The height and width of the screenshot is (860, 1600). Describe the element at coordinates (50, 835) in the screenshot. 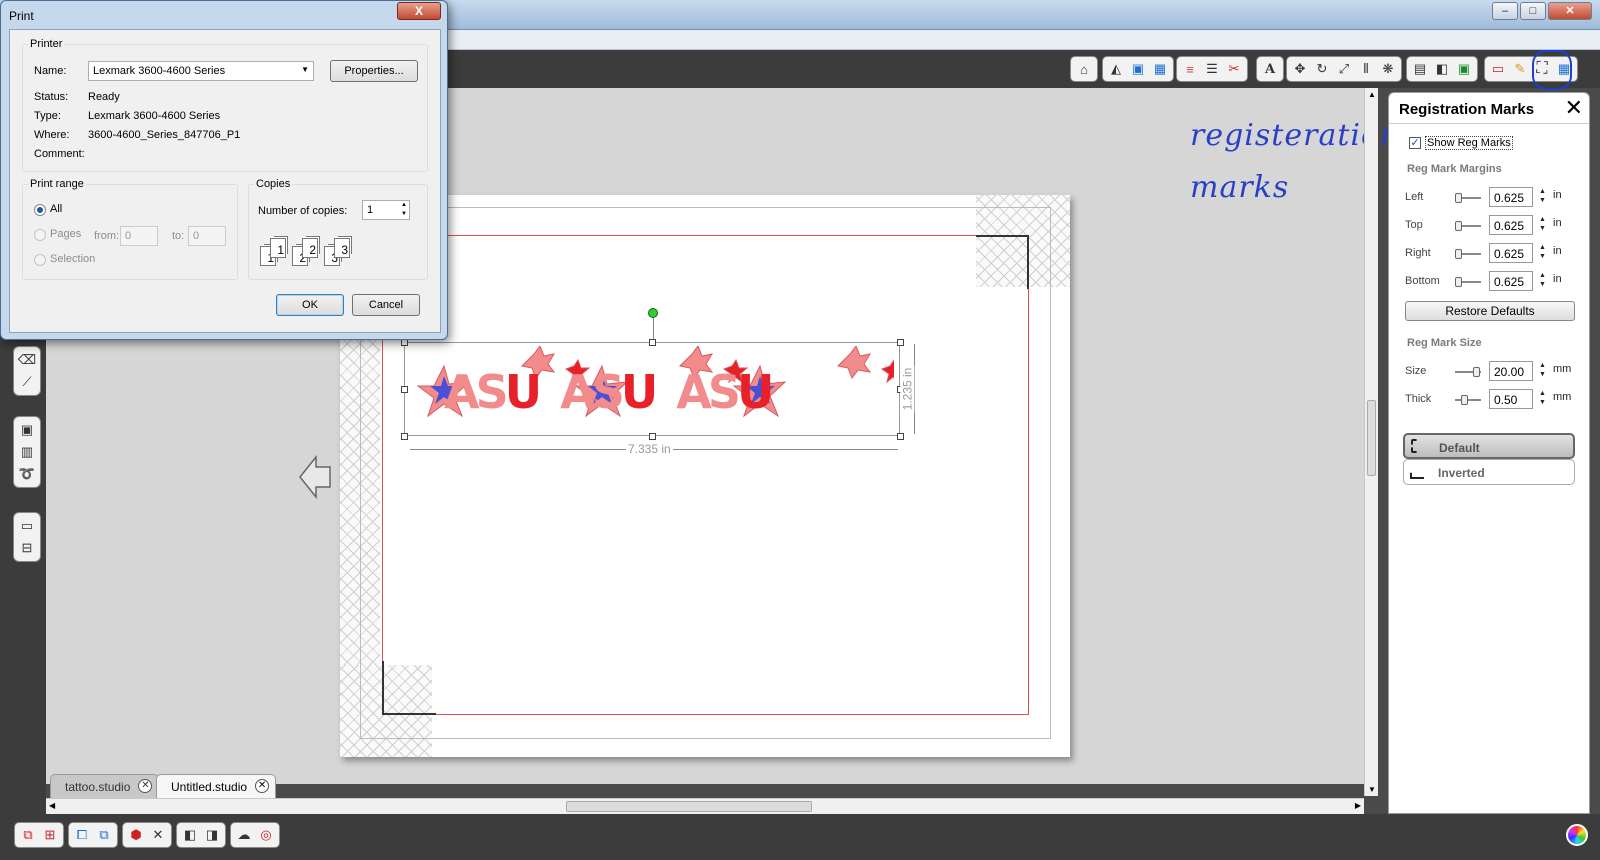

I see `ungroup-icon: ⊞` at that location.